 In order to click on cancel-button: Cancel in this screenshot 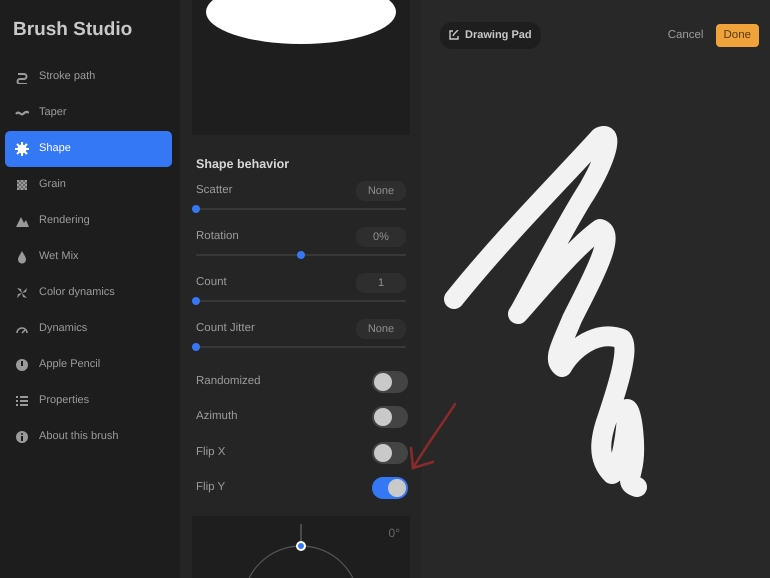, I will do `click(686, 35)`.